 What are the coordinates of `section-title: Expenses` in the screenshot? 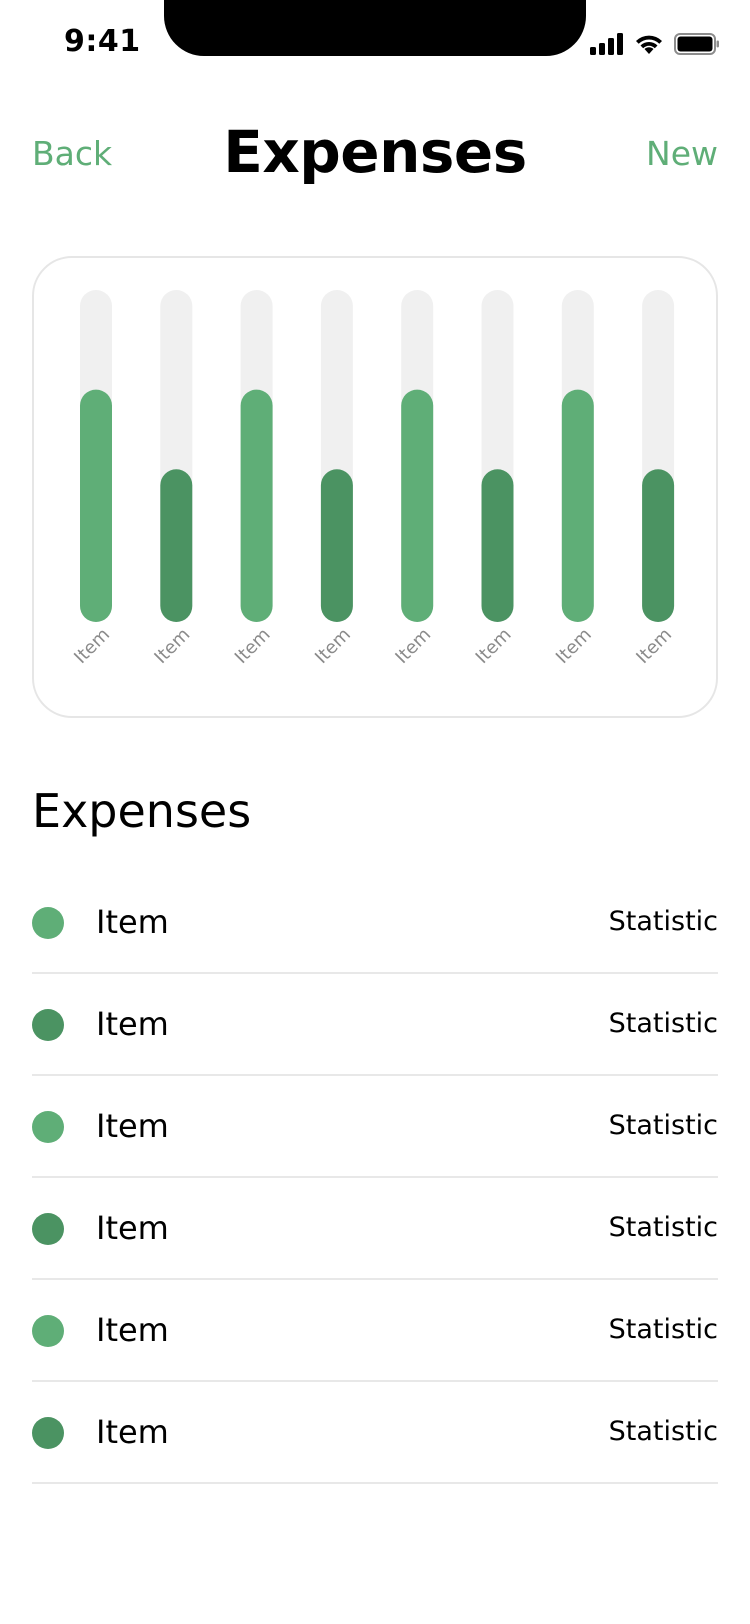 It's located at (142, 811).